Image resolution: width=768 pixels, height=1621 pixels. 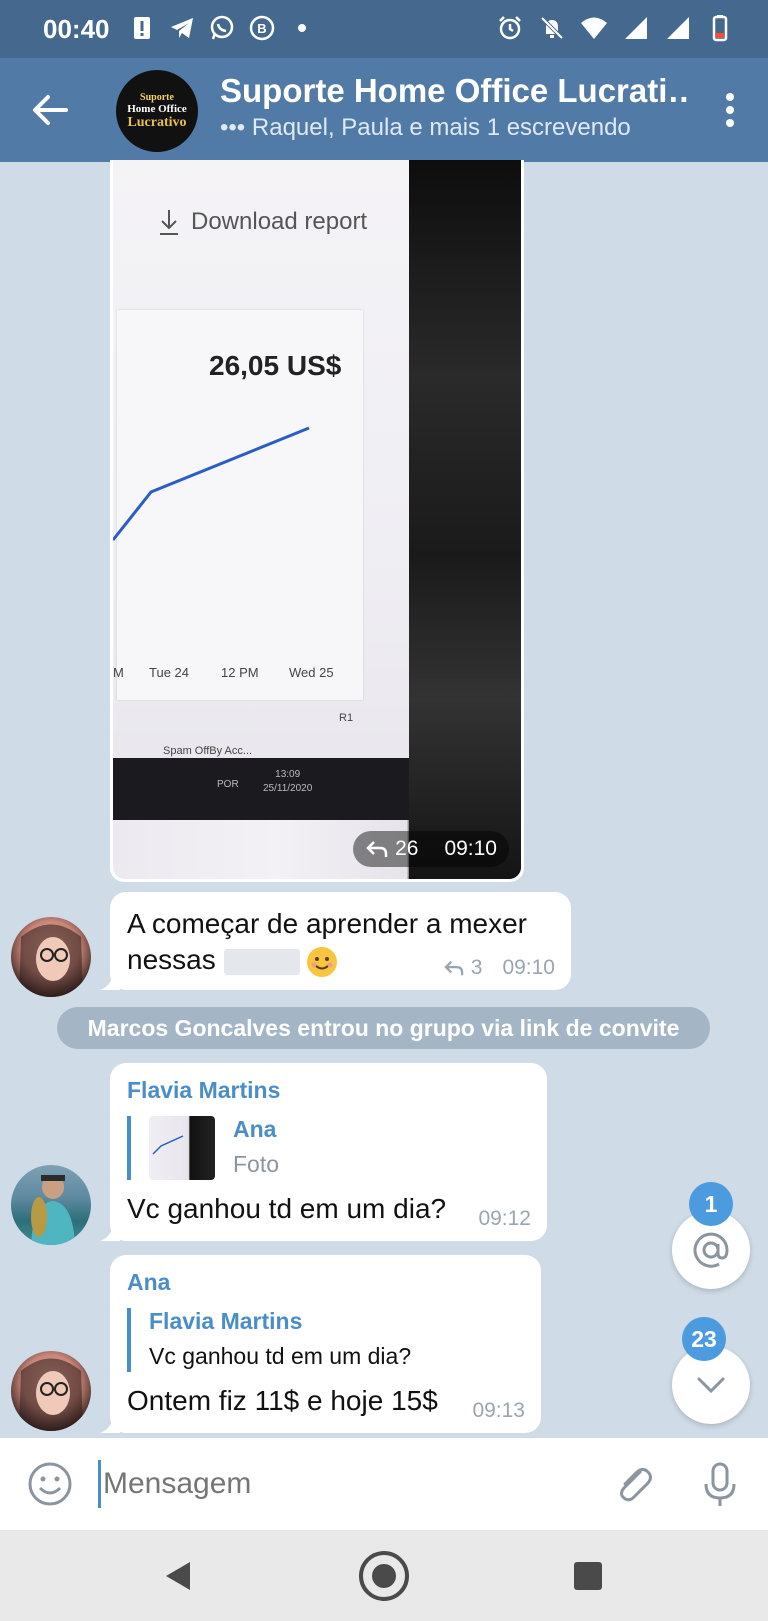 What do you see at coordinates (255, 1129) in the screenshot?
I see `reply-name: Ana` at bounding box center [255, 1129].